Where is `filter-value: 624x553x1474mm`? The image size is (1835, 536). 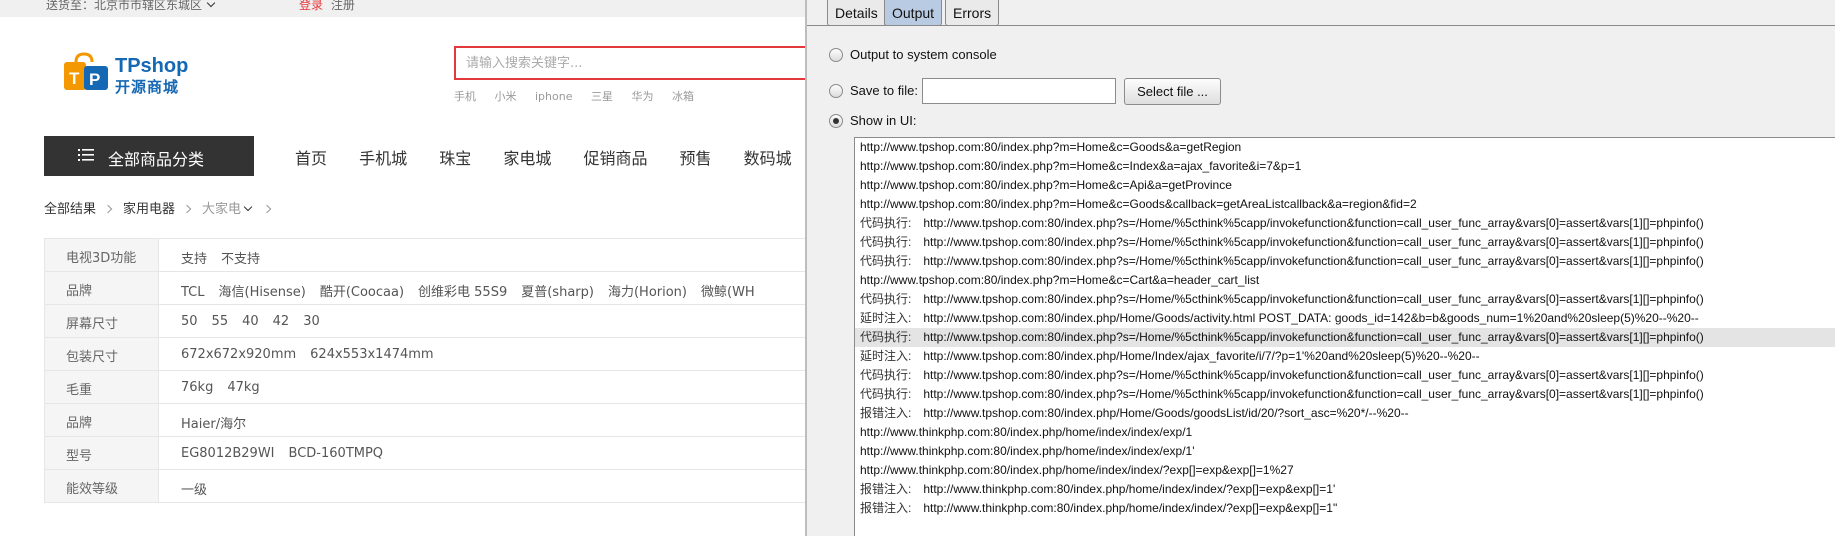 filter-value: 624x553x1474mm is located at coordinates (371, 354).